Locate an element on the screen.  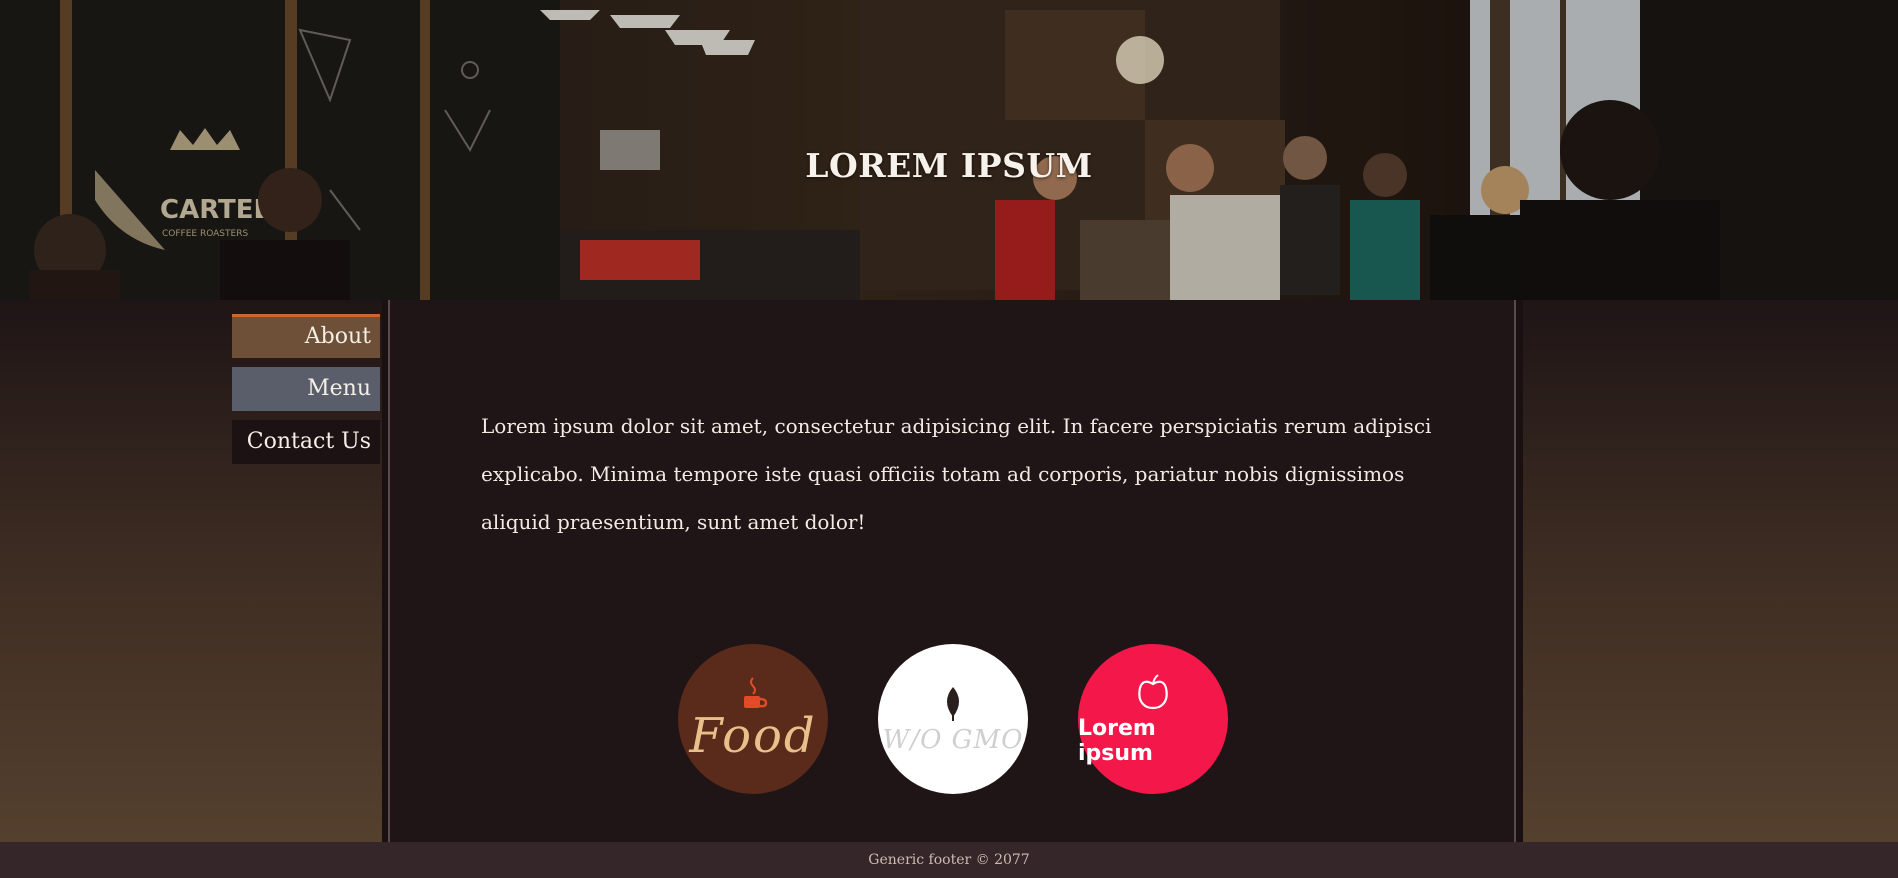
apple-icon is located at coordinates (1153, 692).